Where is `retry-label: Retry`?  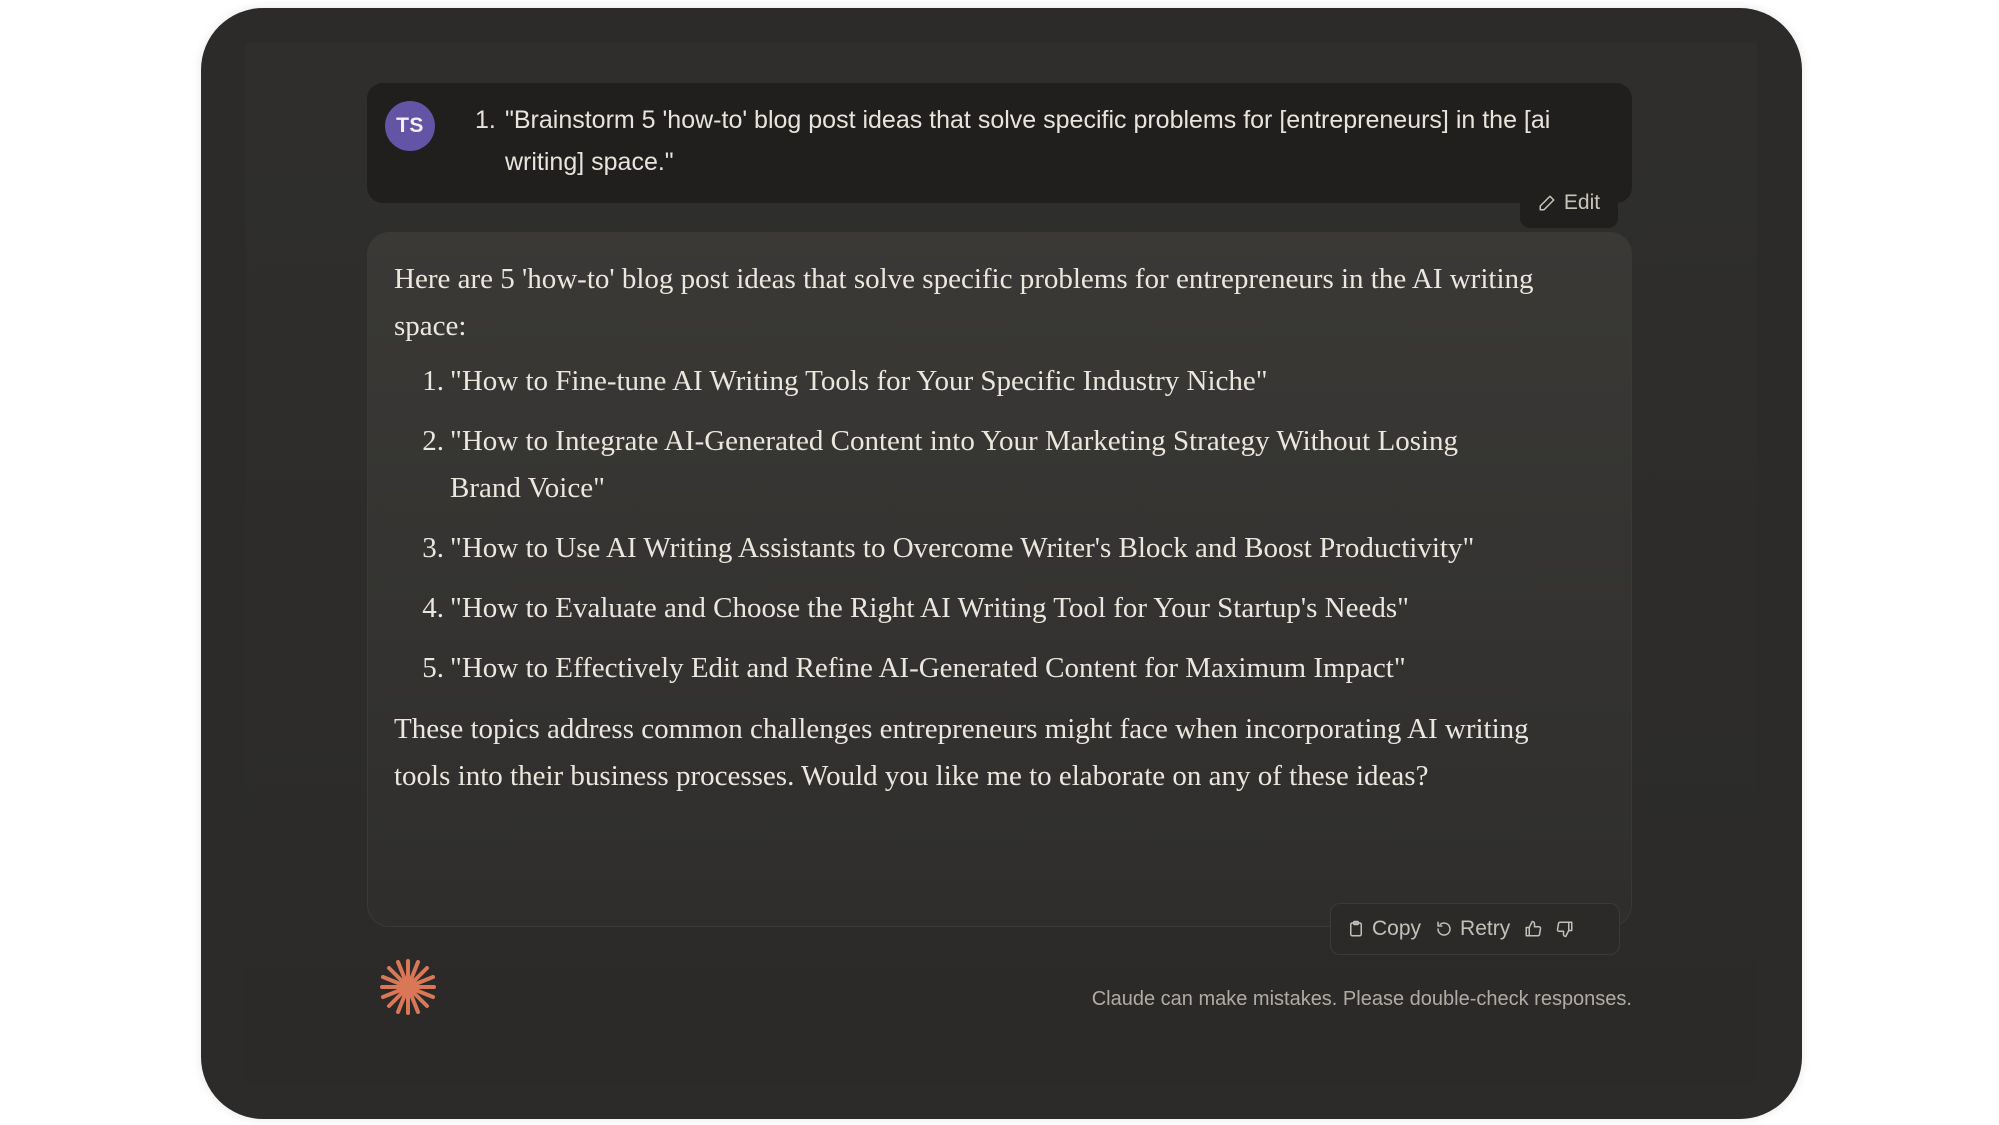
retry-label: Retry is located at coordinates (1485, 928).